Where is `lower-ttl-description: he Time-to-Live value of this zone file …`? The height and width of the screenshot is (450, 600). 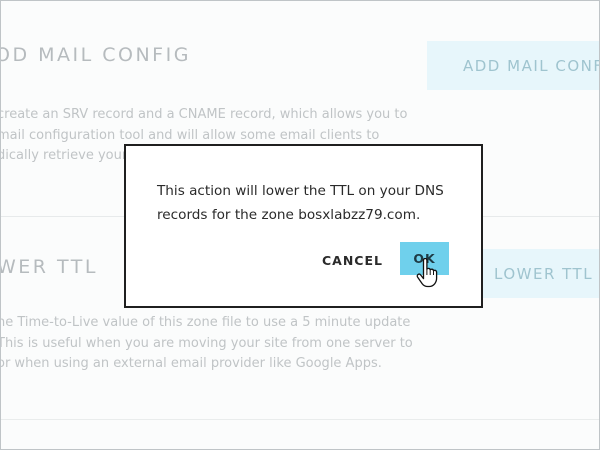 lower-ttl-description: he Time-to-Live value of this zone file … is located at coordinates (208, 344).